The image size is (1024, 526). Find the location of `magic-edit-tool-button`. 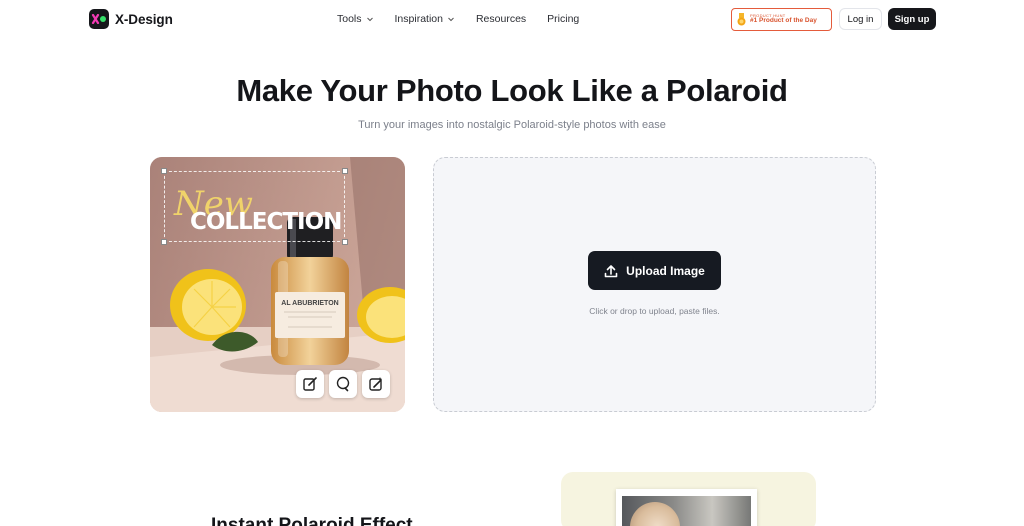

magic-edit-tool-button is located at coordinates (376, 384).